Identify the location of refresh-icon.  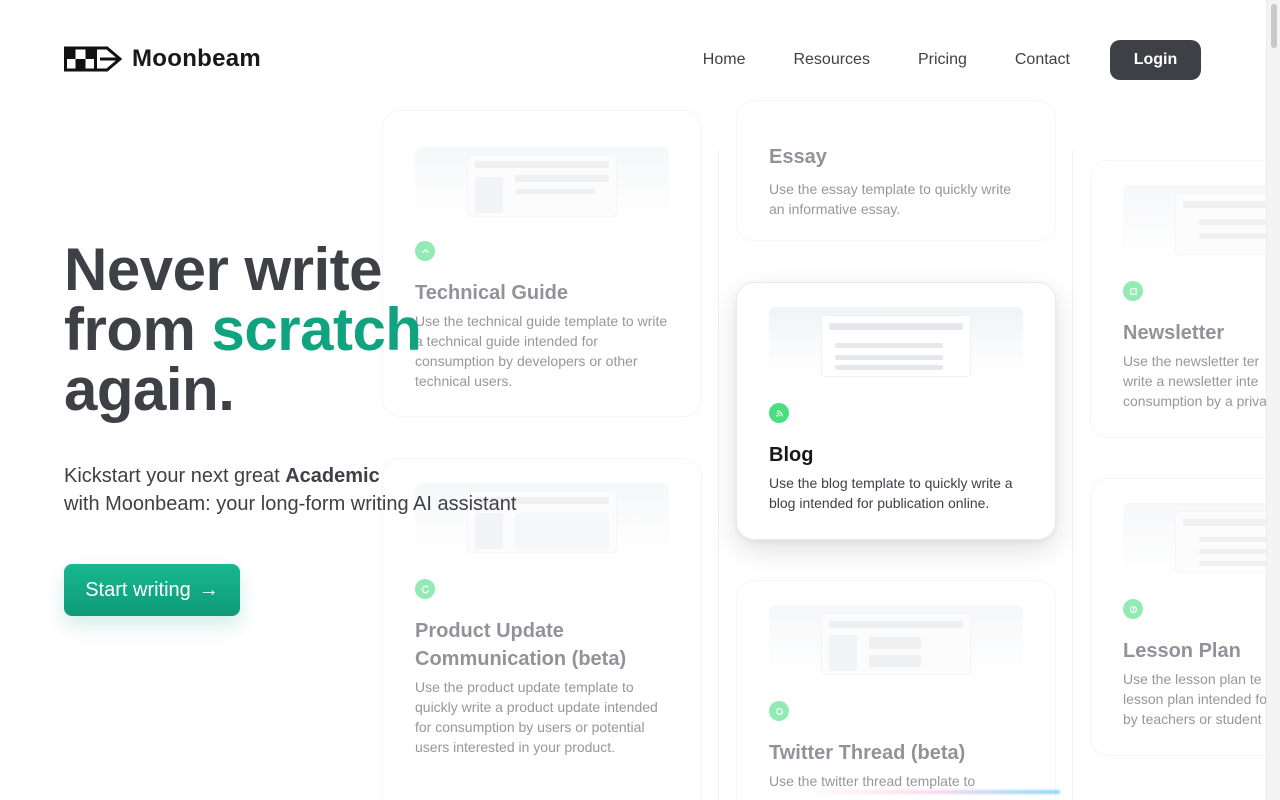
(425, 589).